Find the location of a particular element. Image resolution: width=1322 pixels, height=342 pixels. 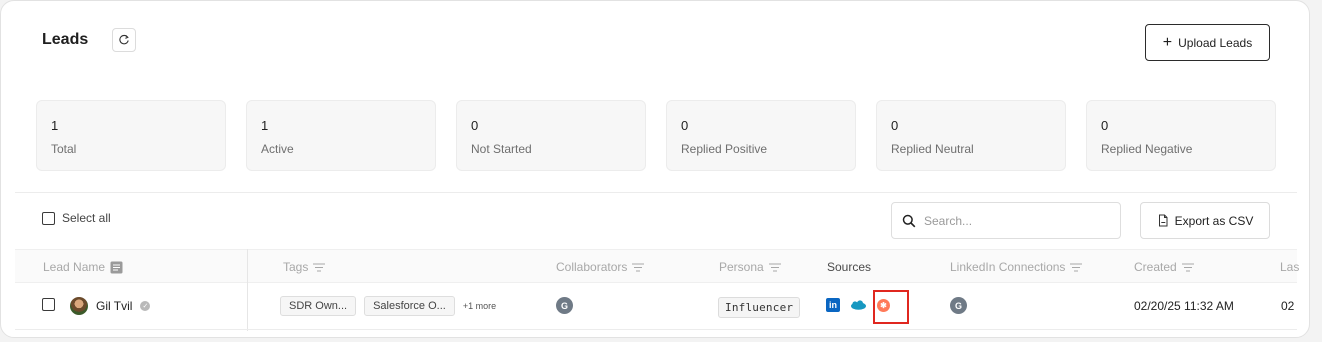

column-header-tags: Tags is located at coordinates (304, 267).